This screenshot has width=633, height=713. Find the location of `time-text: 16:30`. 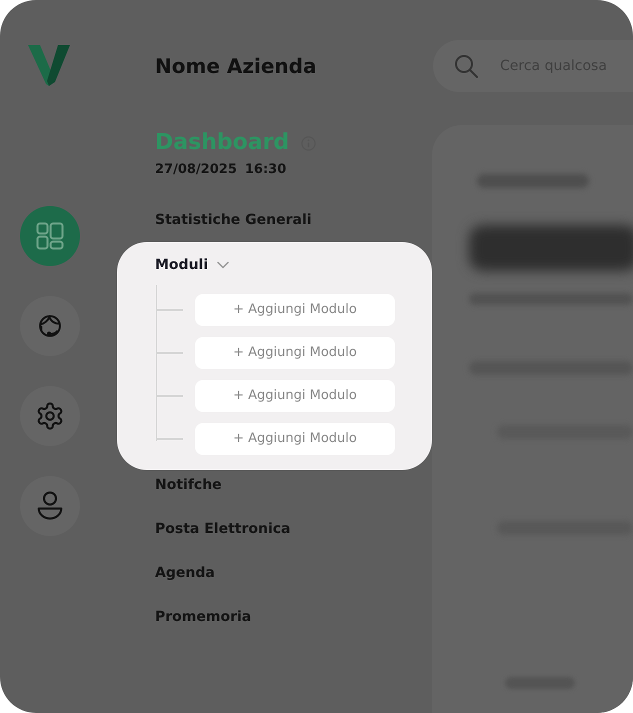

time-text: 16:30 is located at coordinates (265, 170).